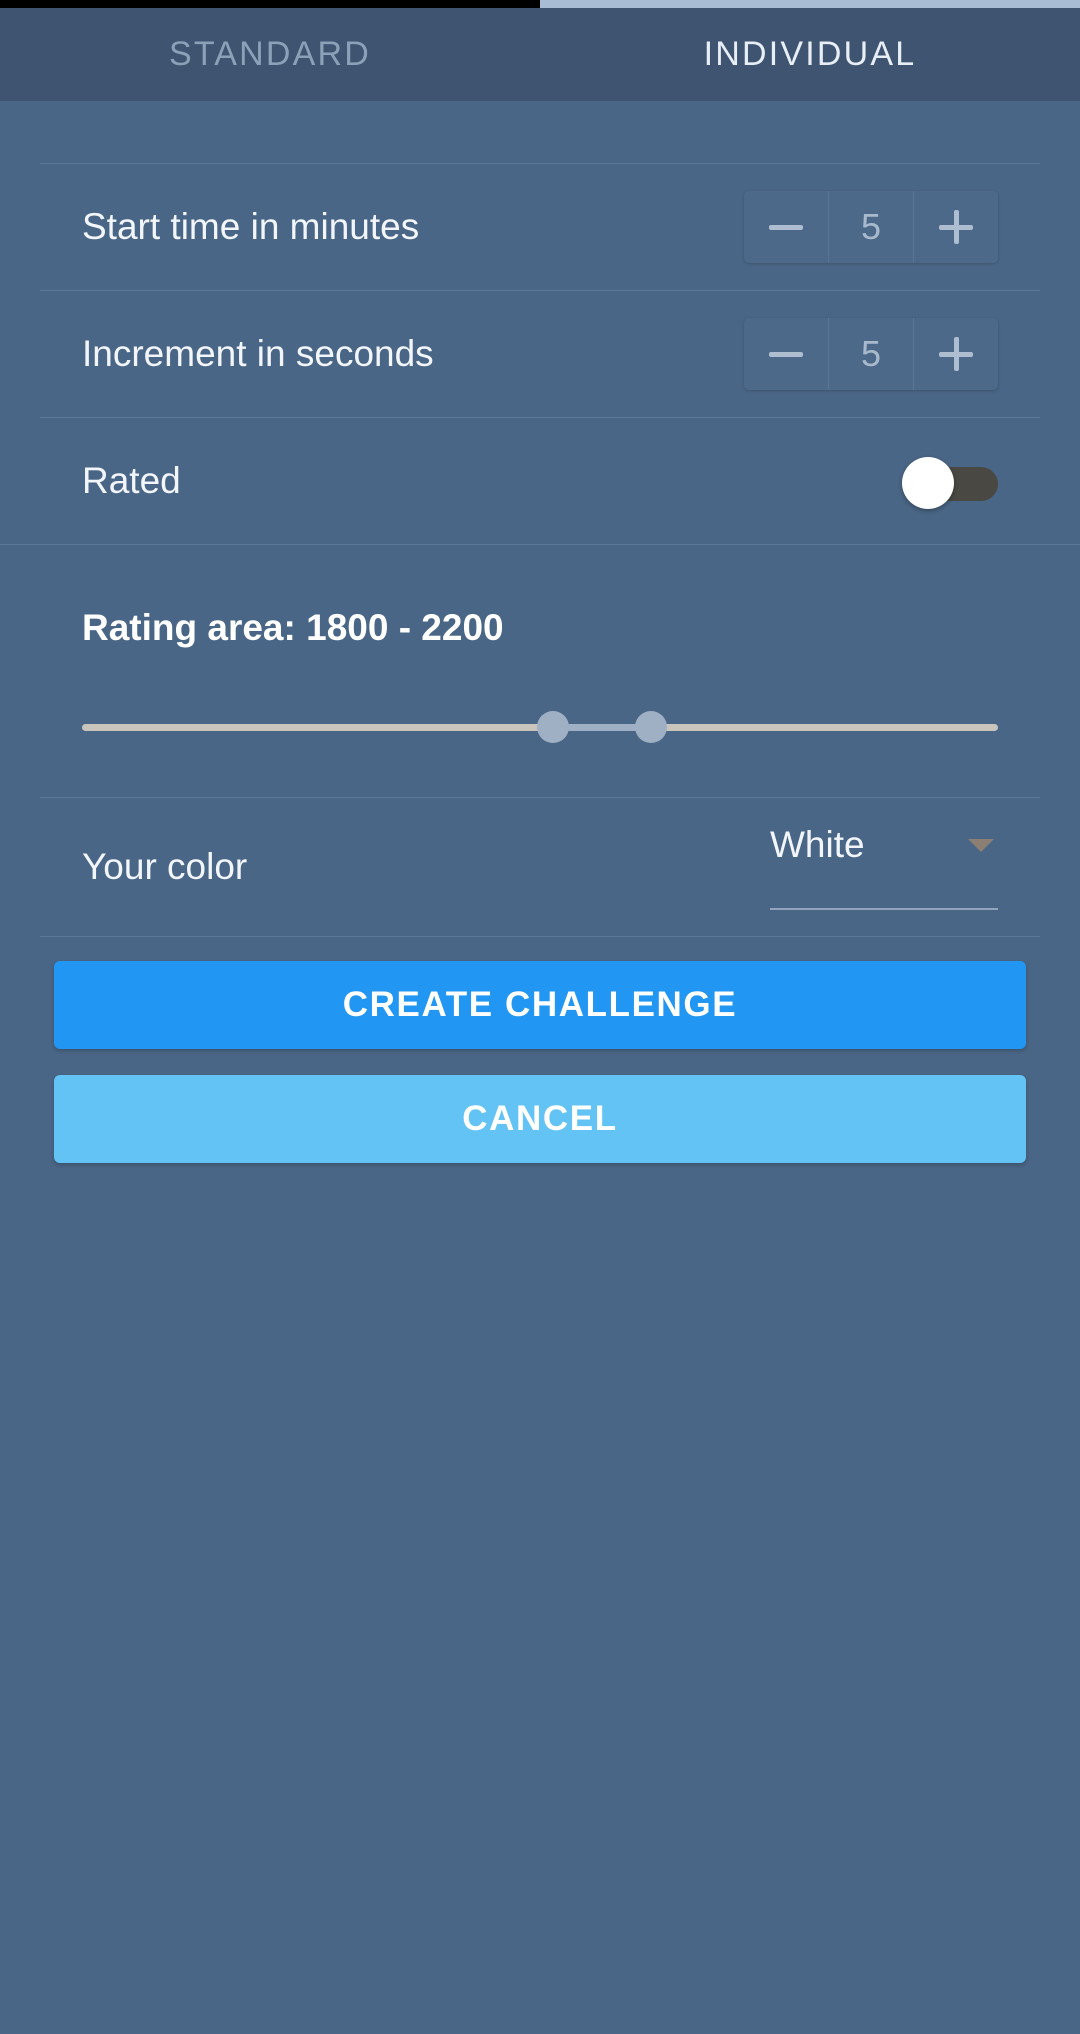  Describe the element at coordinates (540, 1005) in the screenshot. I see `create-challenge-button: CREATE CHALLENGE` at that location.